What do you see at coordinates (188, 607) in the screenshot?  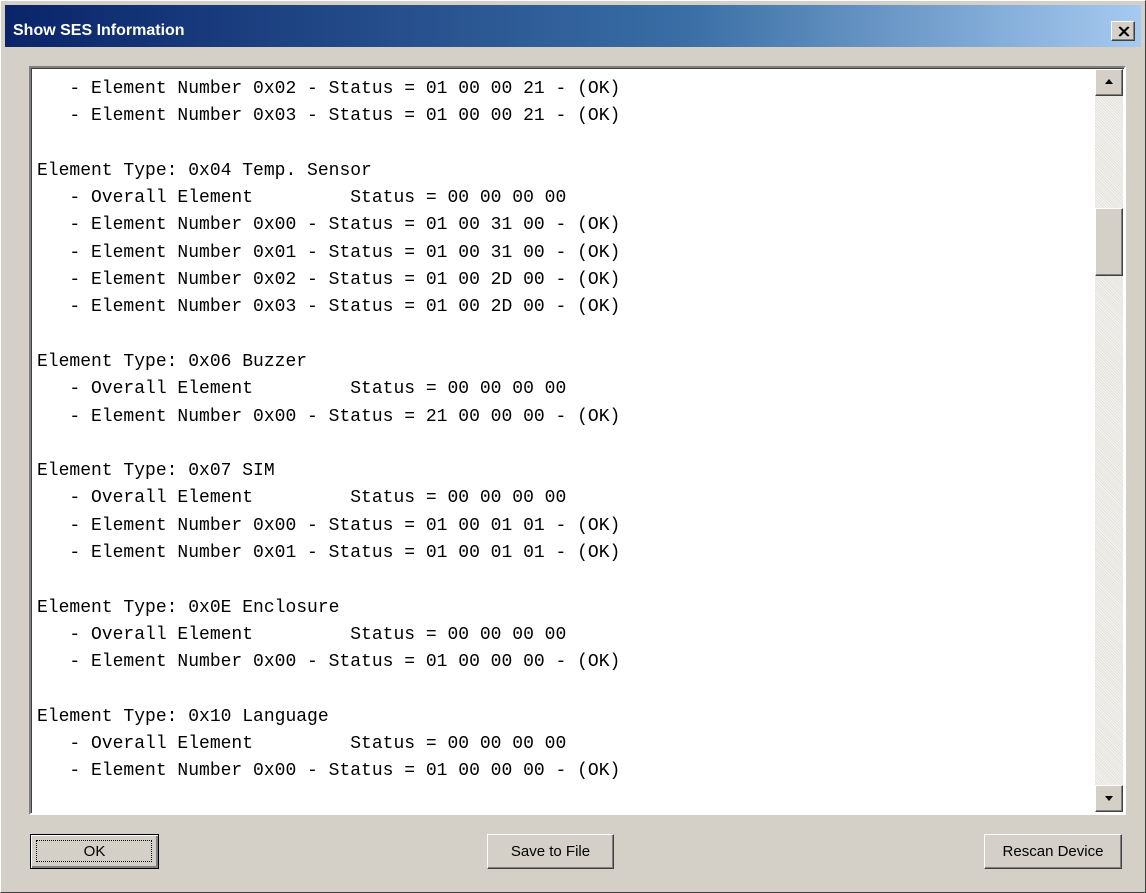 I see `element-type-heading: Element Type: 0x0E Enclosure` at bounding box center [188, 607].